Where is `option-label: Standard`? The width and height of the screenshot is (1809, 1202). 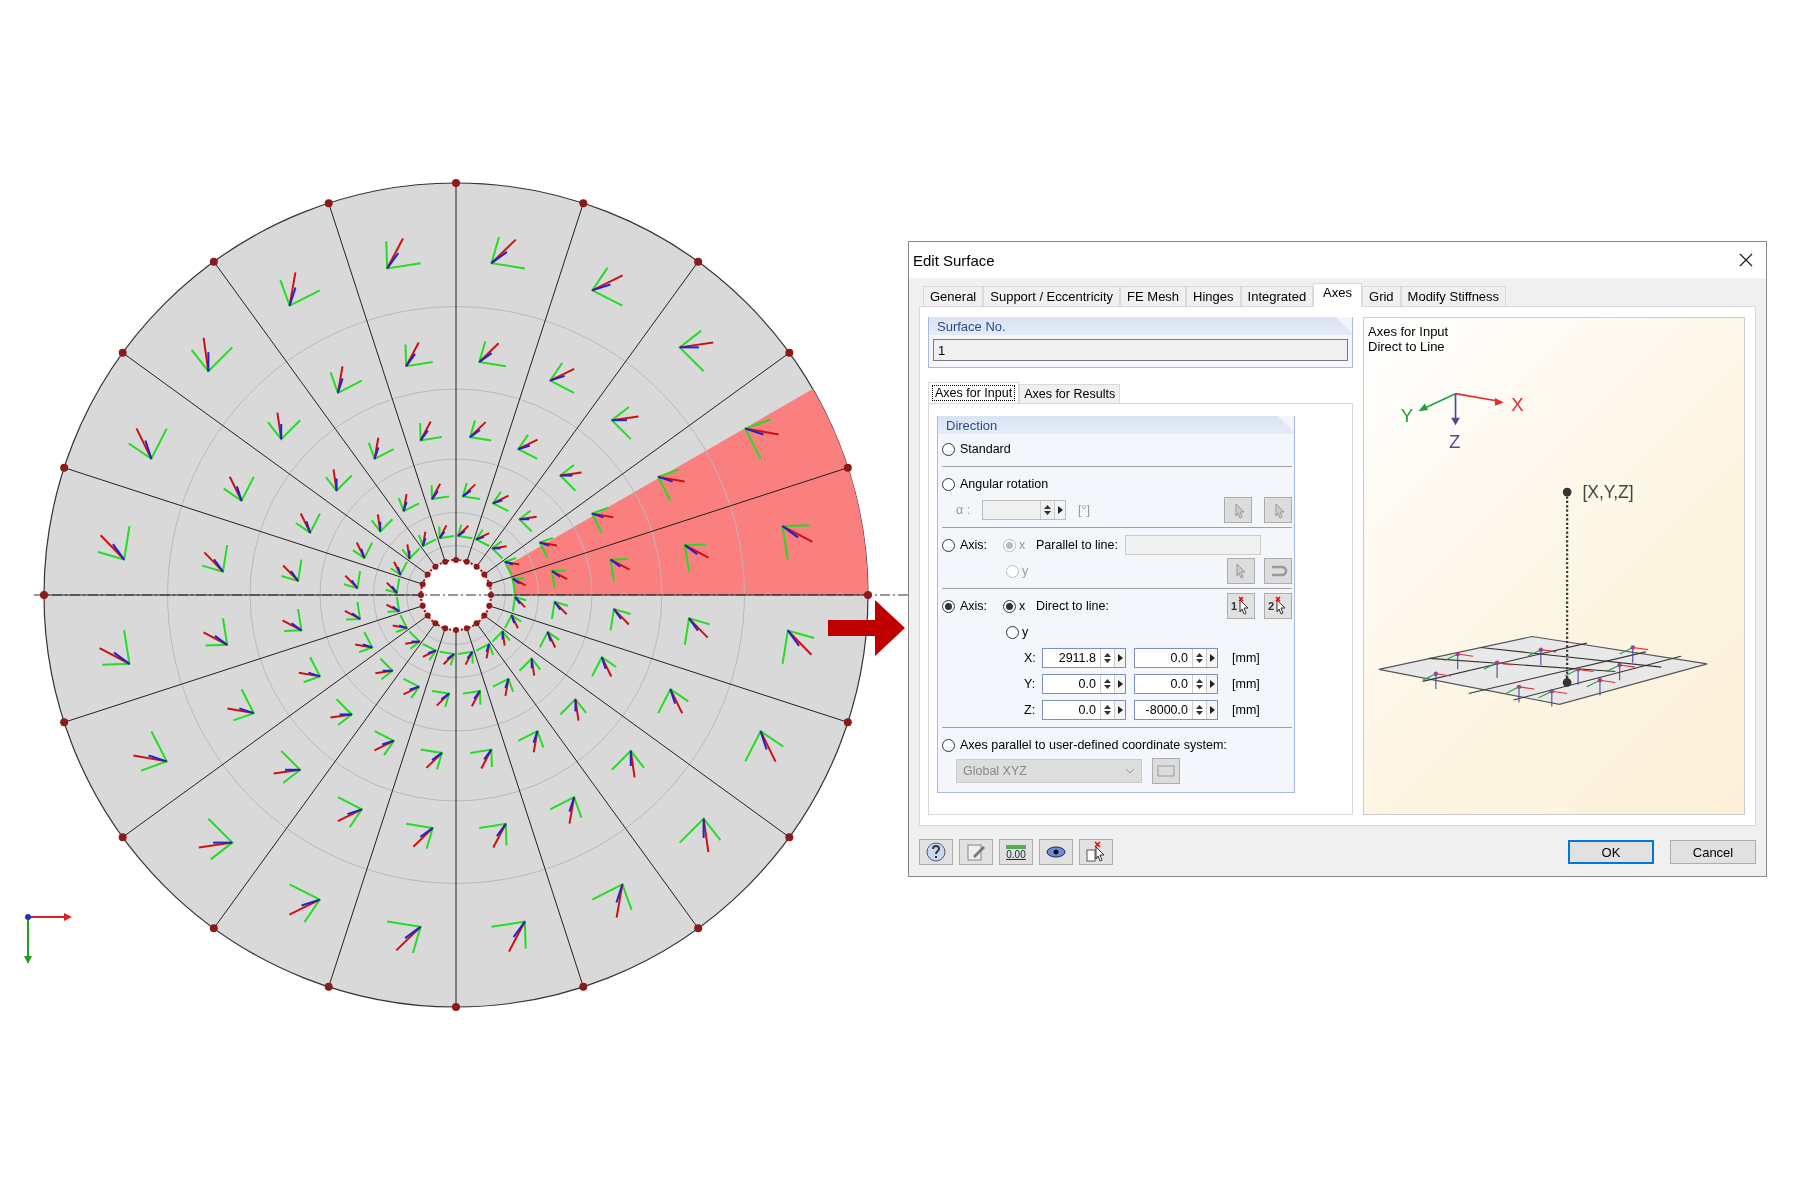
option-label: Standard is located at coordinates (985, 449).